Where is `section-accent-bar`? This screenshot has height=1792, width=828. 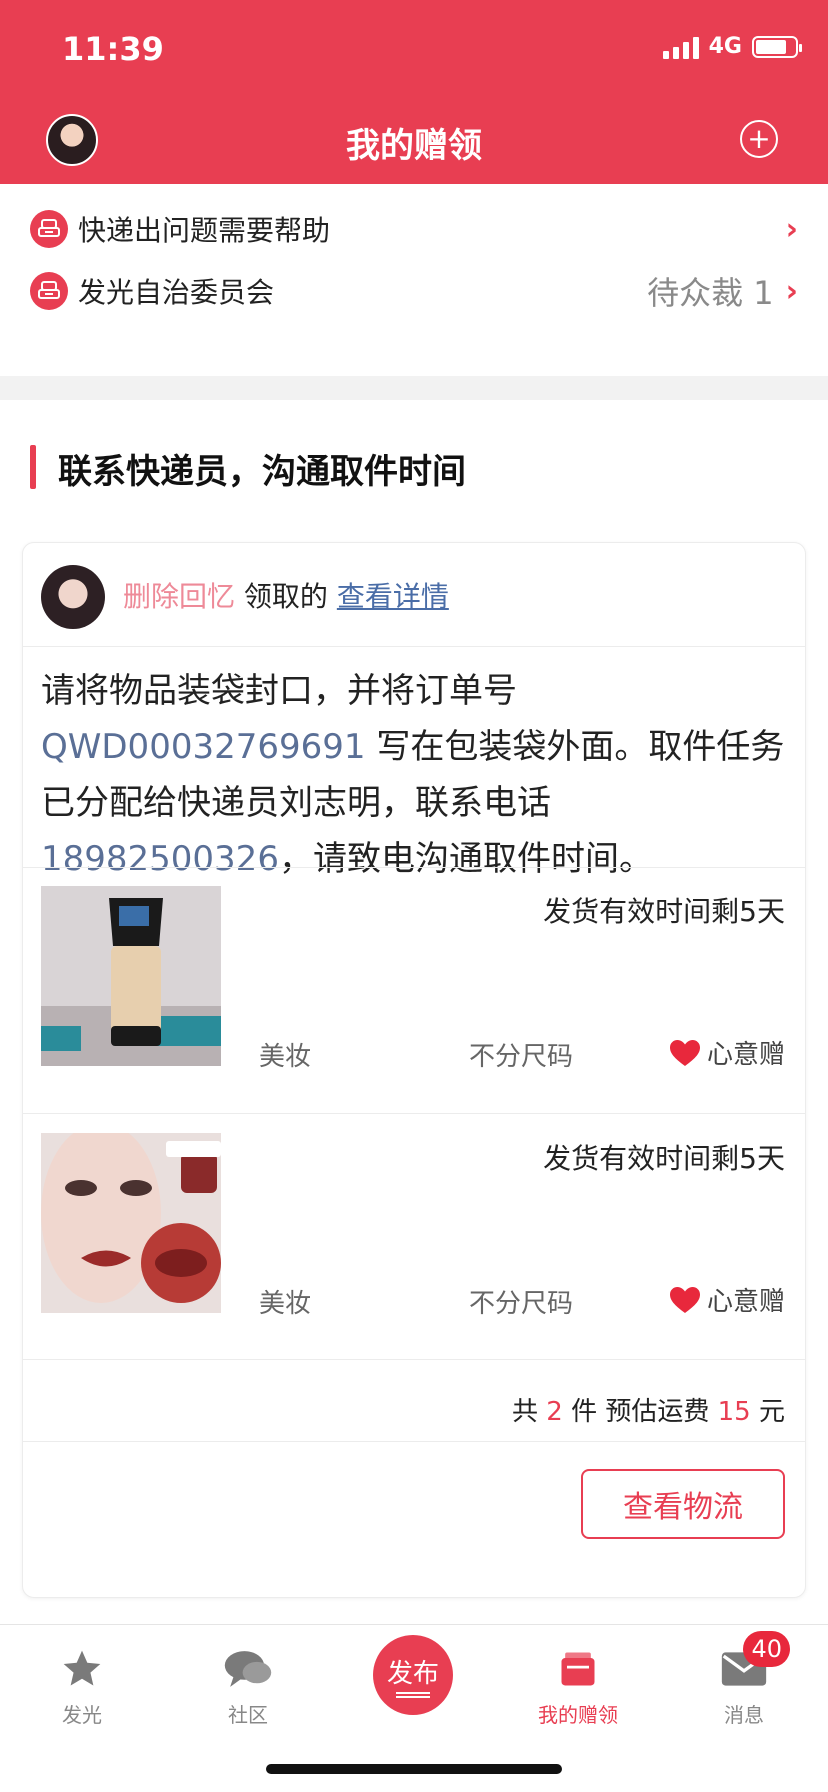 section-accent-bar is located at coordinates (33, 467).